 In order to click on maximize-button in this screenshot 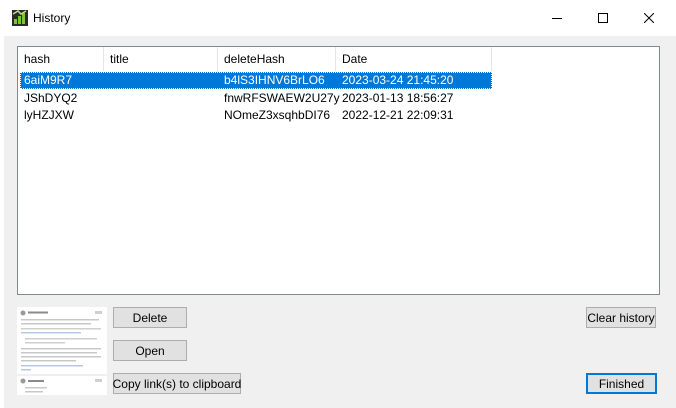, I will do `click(603, 18)`.